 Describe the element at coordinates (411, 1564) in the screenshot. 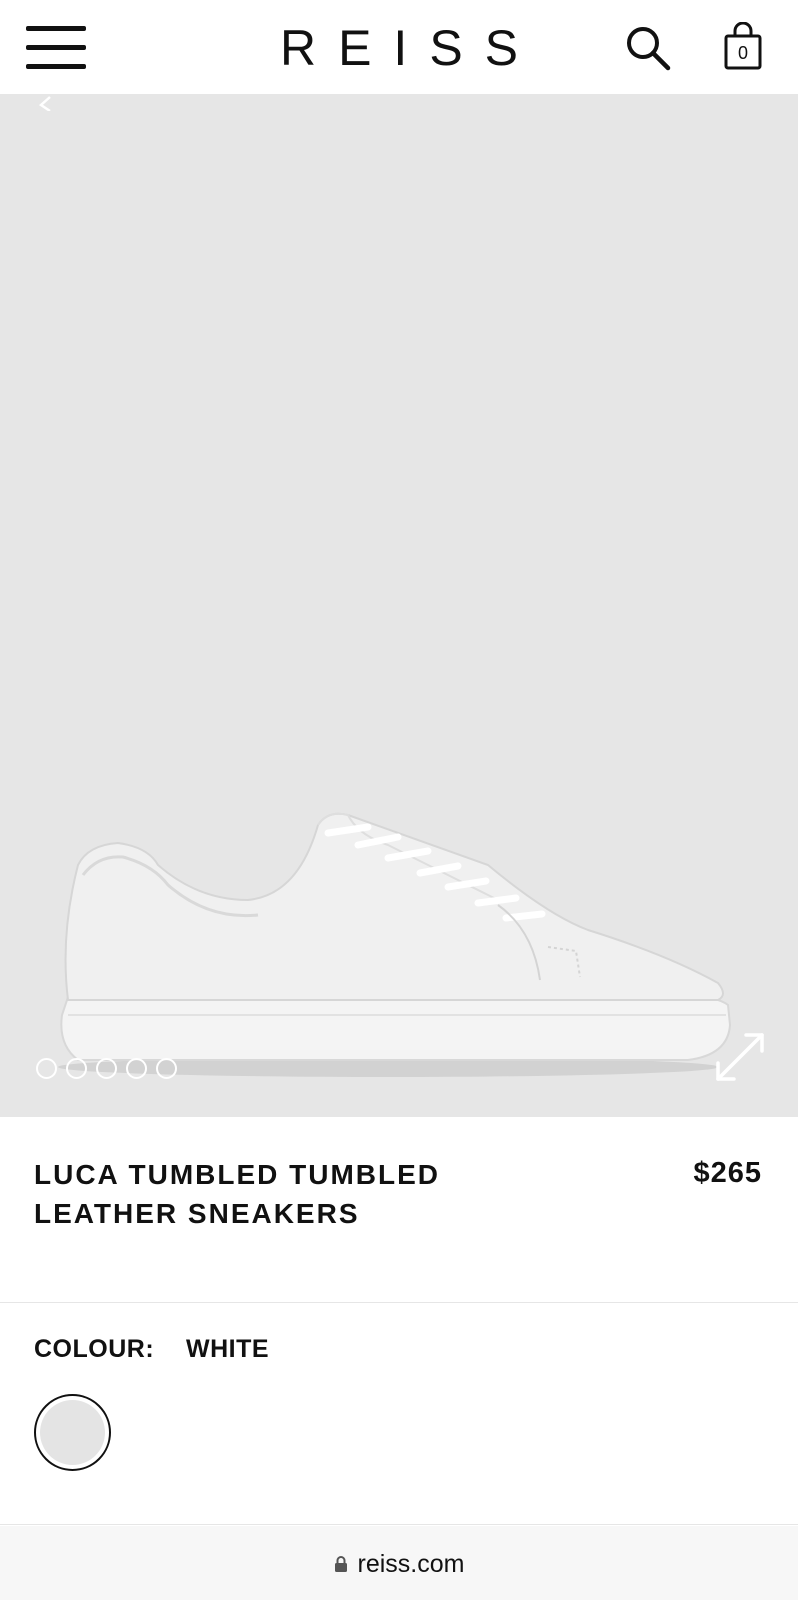

I see `url-text: reiss.com` at that location.